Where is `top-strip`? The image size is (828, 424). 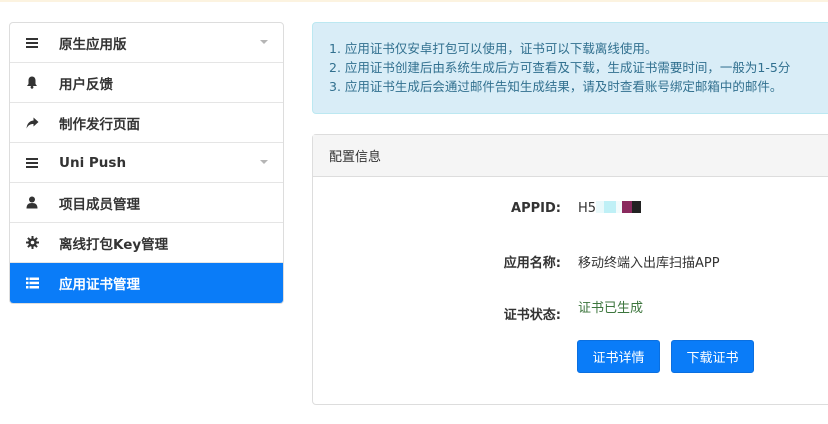 top-strip is located at coordinates (414, 1).